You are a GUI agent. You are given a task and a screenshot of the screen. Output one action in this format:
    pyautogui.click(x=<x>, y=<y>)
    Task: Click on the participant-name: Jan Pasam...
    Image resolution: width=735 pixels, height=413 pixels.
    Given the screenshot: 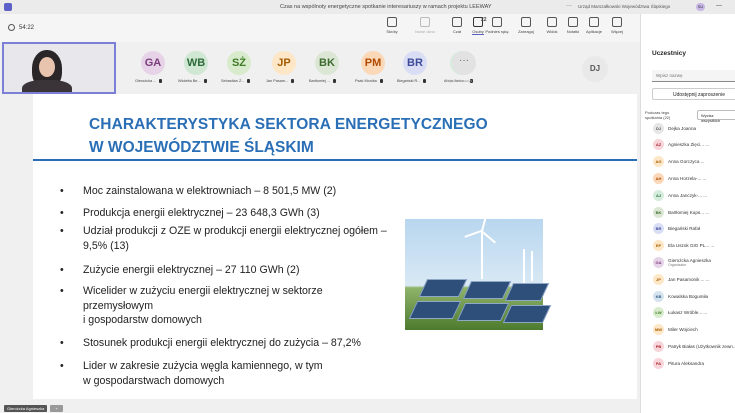 What is the action you would take?
    pyautogui.click(x=280, y=81)
    